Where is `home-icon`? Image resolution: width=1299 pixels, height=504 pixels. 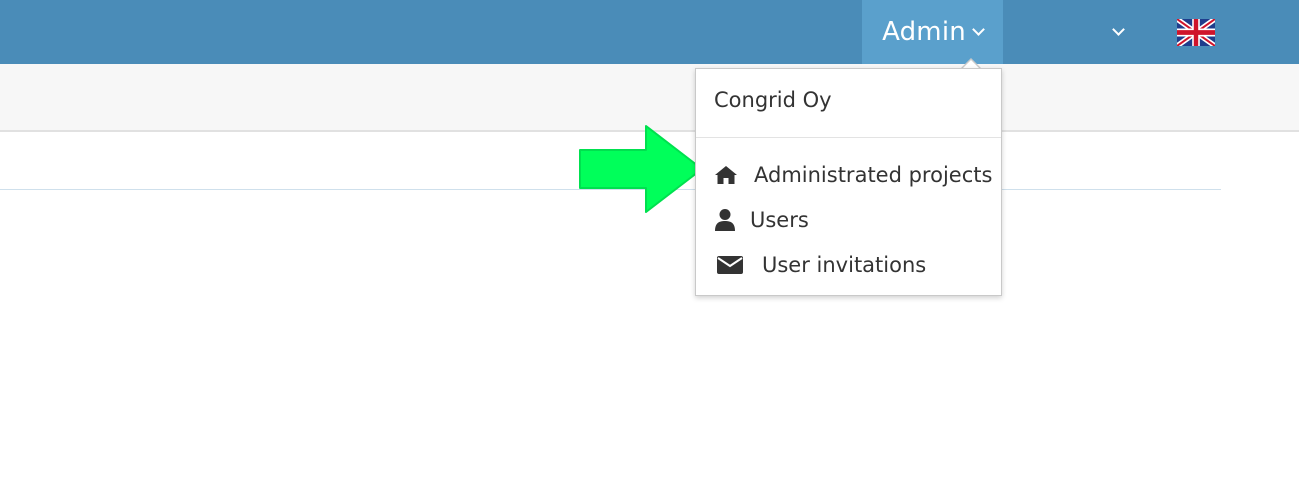
home-icon is located at coordinates (726, 175).